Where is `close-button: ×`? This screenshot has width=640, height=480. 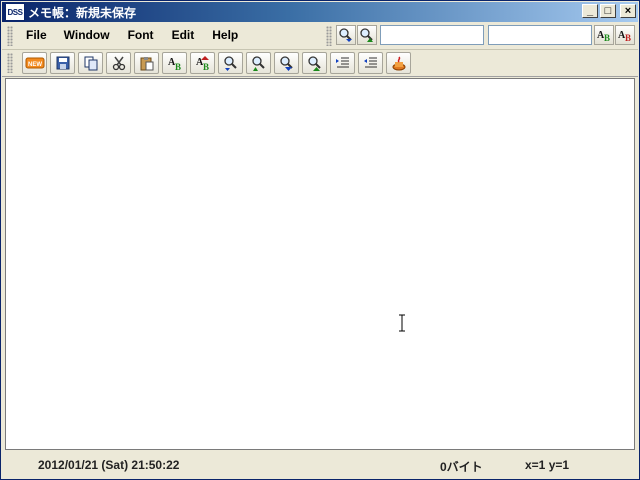
close-button: × is located at coordinates (628, 11).